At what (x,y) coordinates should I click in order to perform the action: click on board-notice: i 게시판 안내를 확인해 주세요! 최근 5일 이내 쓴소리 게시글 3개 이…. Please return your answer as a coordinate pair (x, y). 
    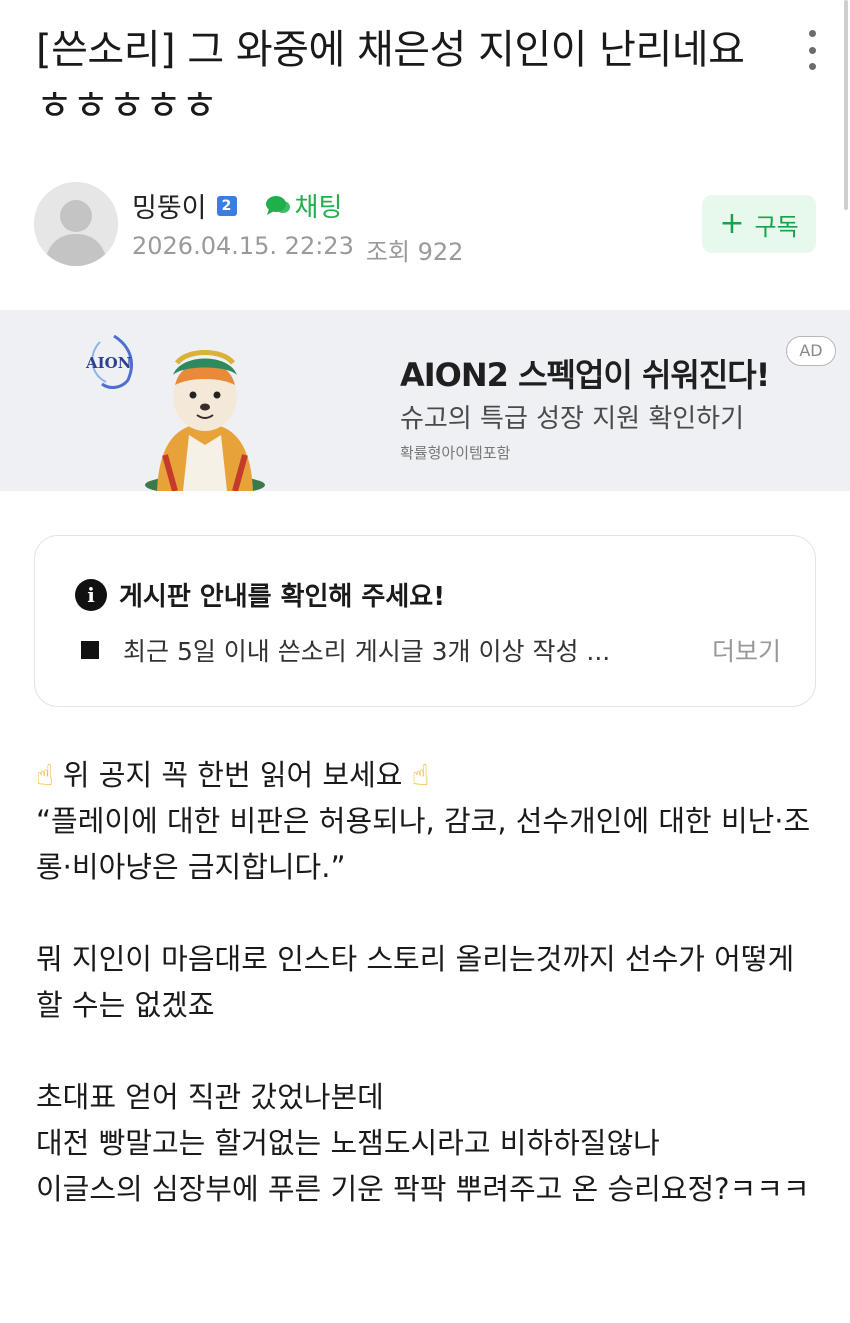
    Looking at the image, I should click on (425, 621).